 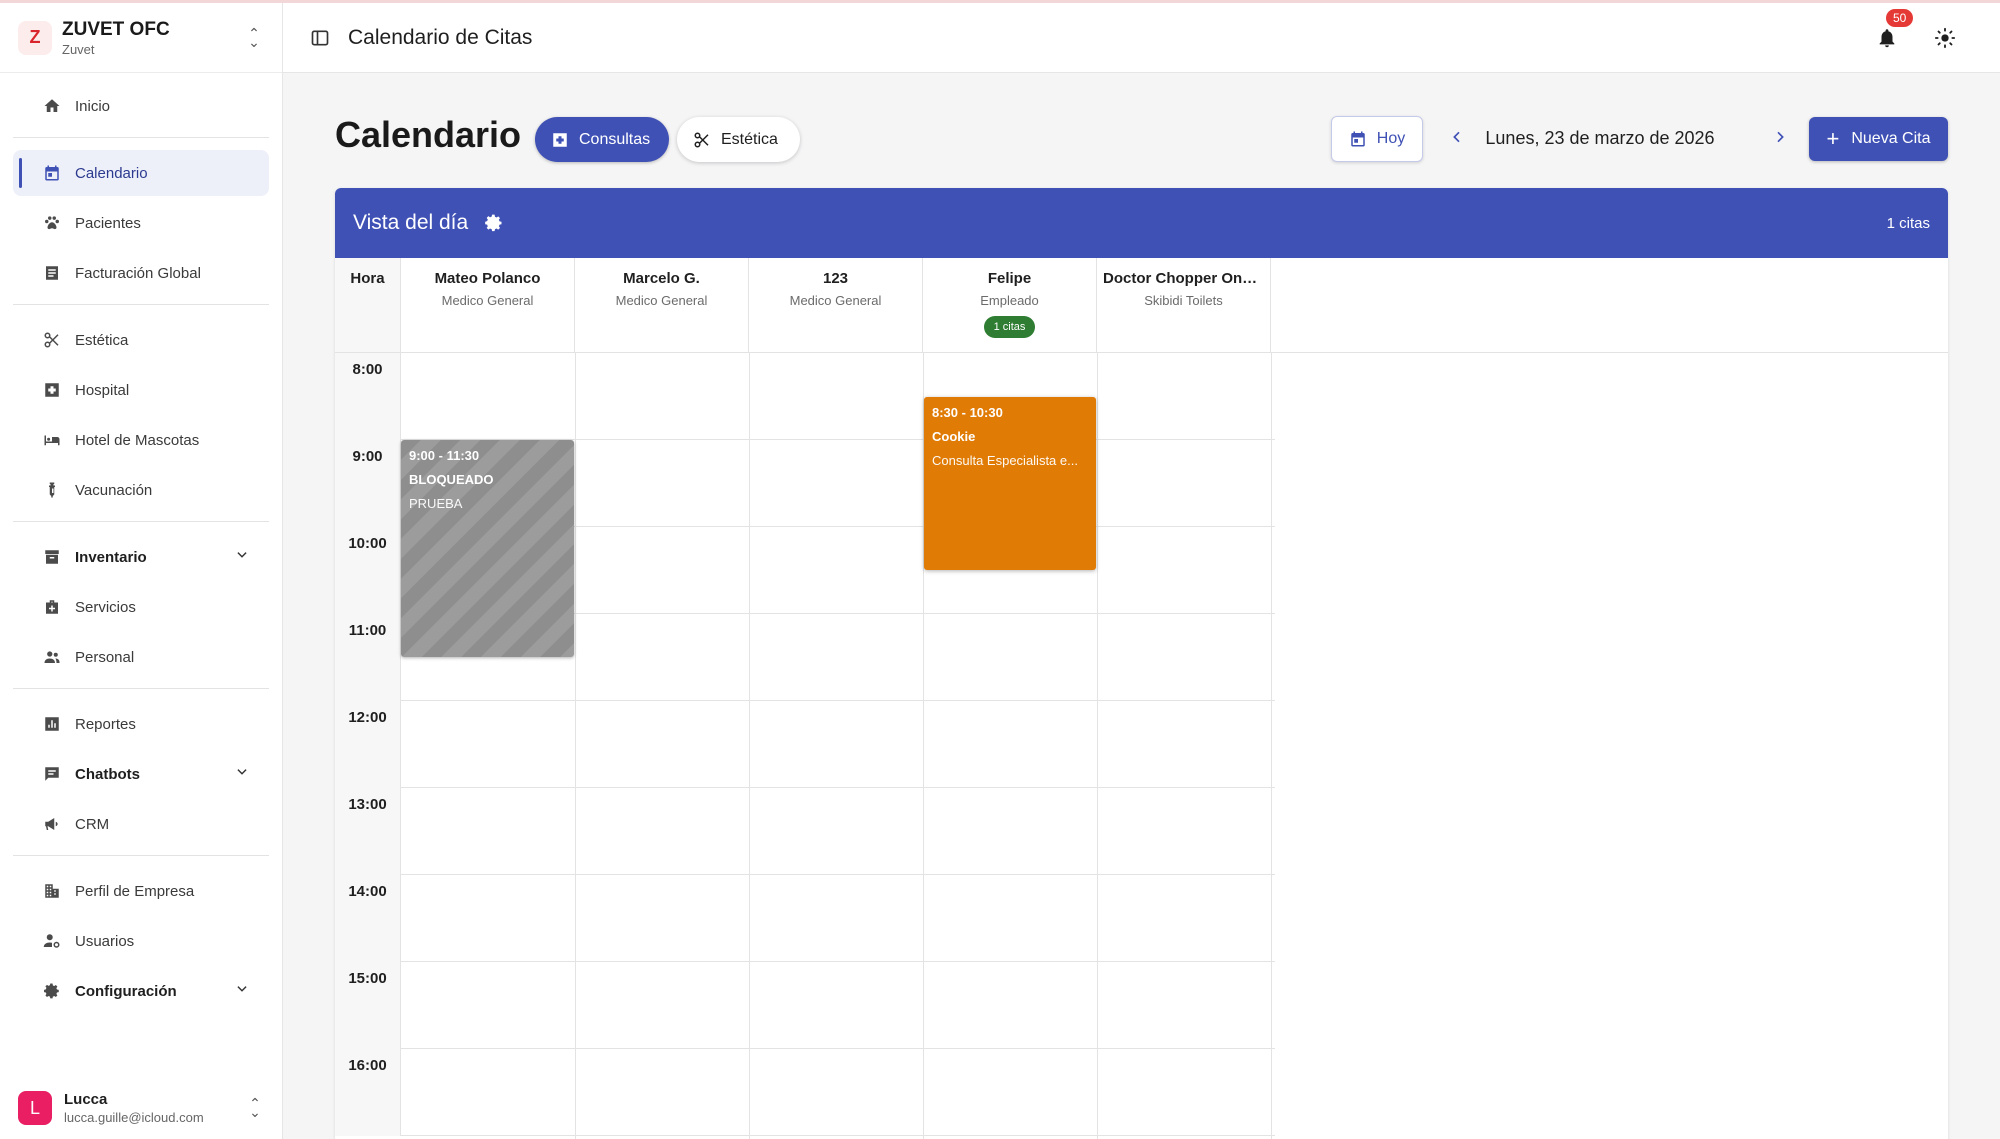 What do you see at coordinates (154, 1108) in the screenshot?
I see `user-info: Lucca lucca.guille@icloud.com` at bounding box center [154, 1108].